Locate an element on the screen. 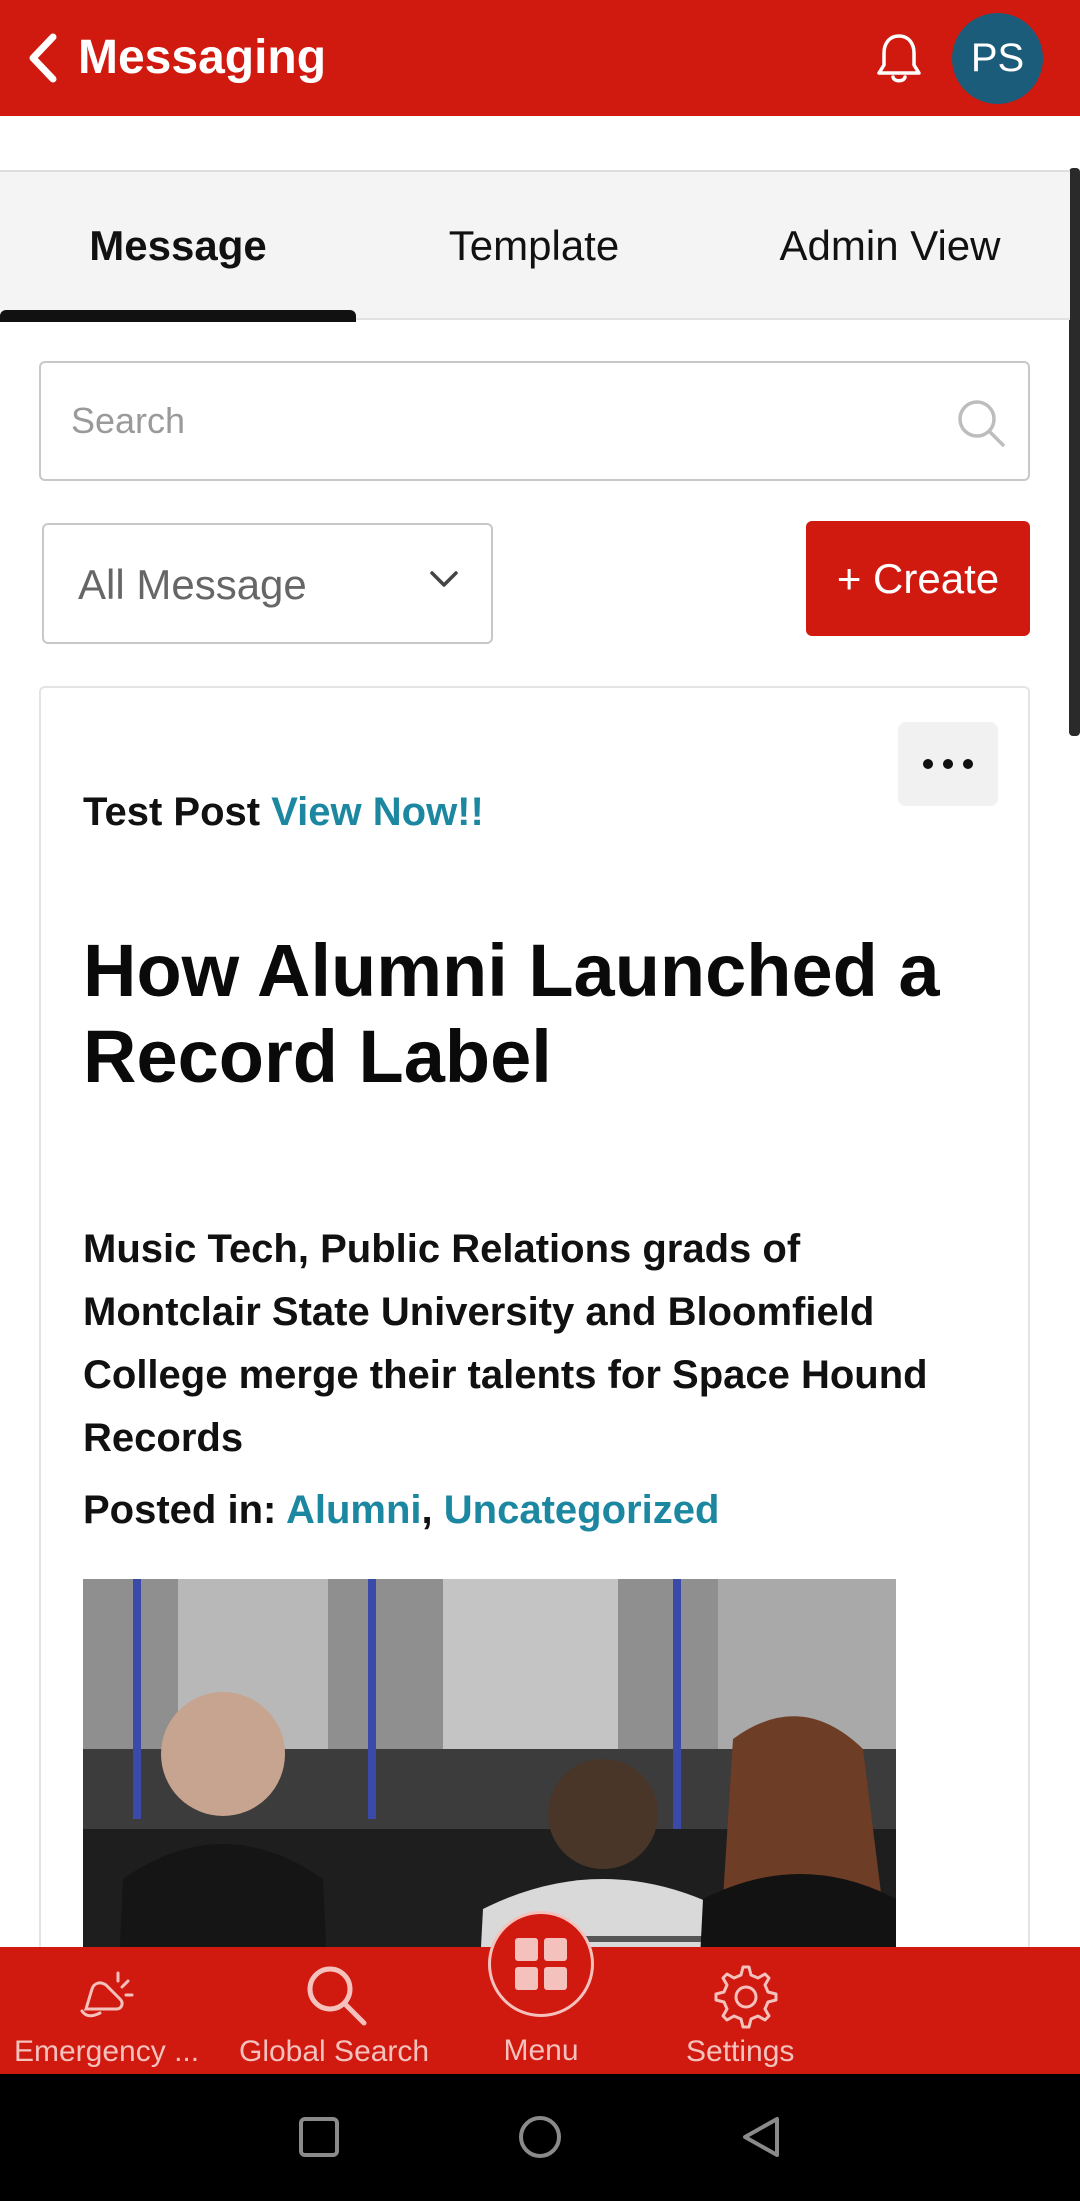 The image size is (1080, 2201). notifications-button is located at coordinates (899, 59).